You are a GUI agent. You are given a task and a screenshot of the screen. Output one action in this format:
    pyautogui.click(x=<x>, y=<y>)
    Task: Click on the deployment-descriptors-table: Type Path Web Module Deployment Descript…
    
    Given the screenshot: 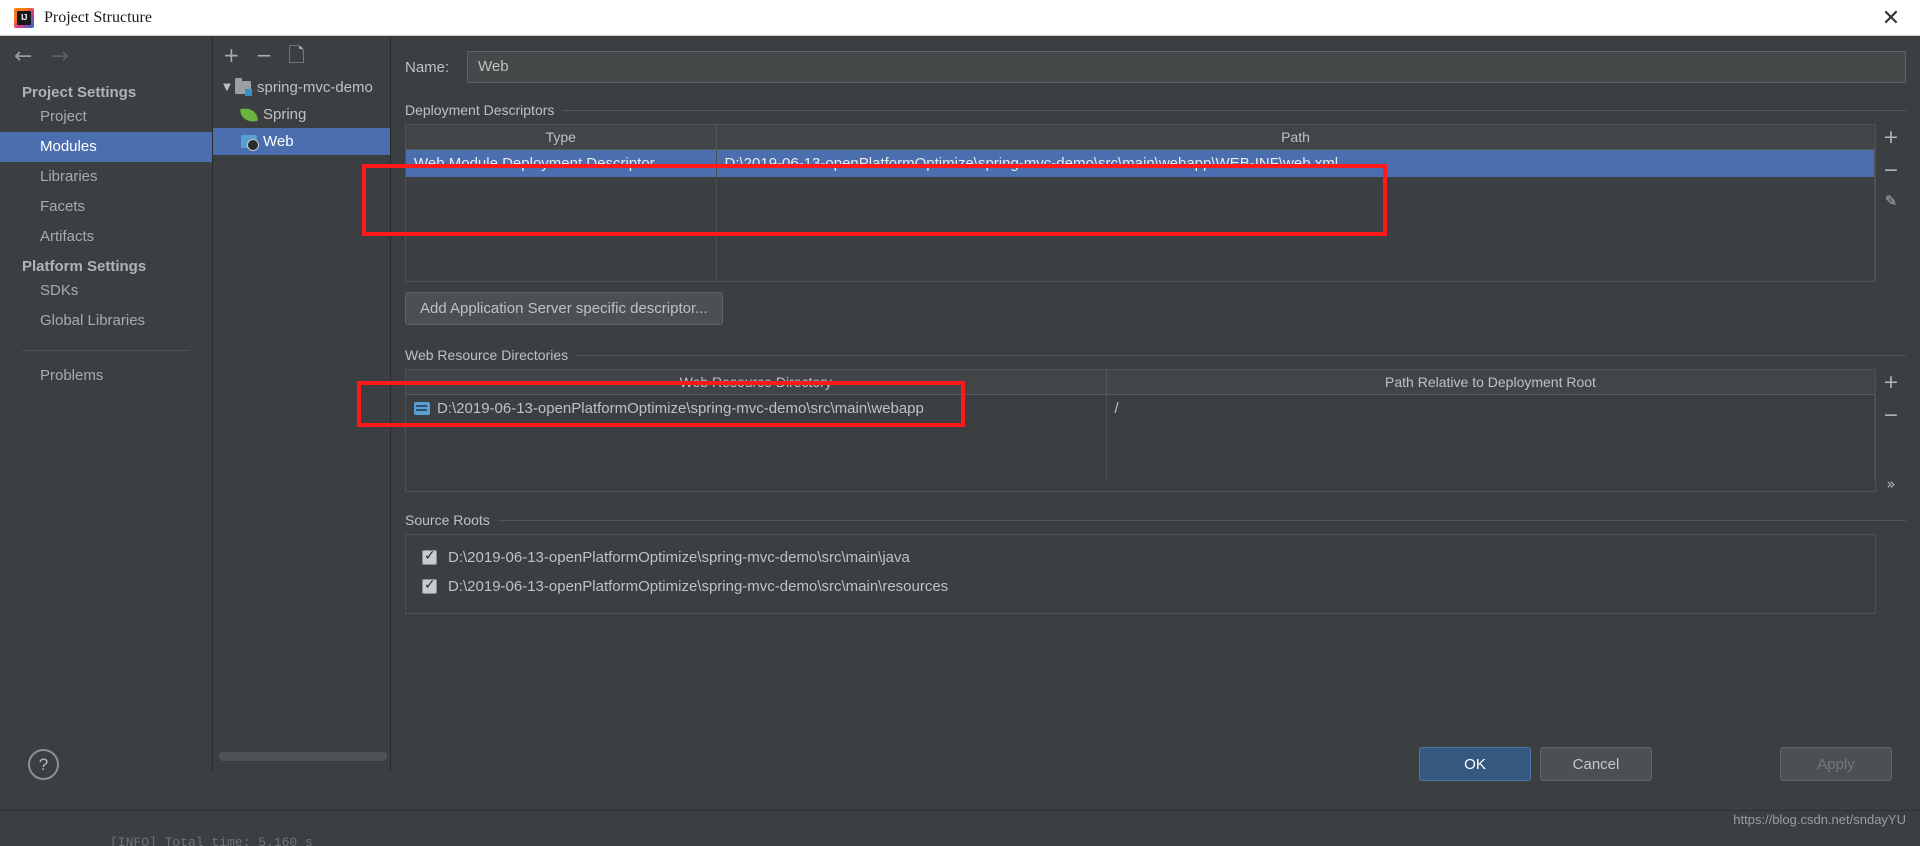 What is the action you would take?
    pyautogui.click(x=1140, y=203)
    